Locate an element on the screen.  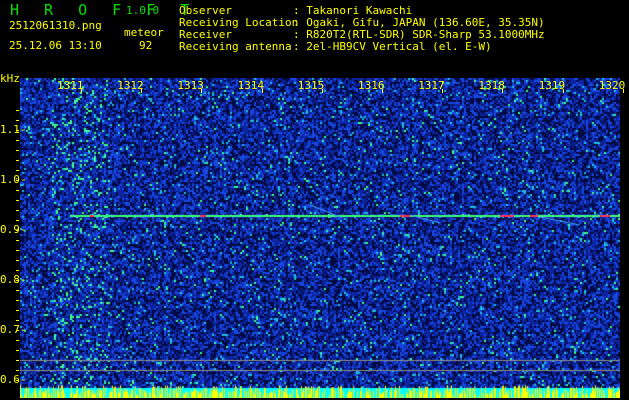
x-tick-label: 1320 is located at coordinates (612, 85).